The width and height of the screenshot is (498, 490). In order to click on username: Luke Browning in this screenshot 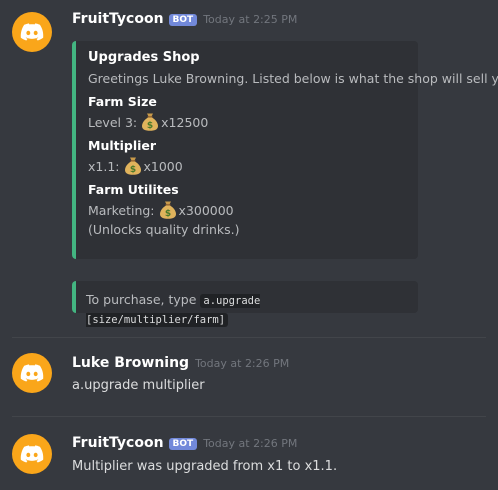, I will do `click(130, 363)`.